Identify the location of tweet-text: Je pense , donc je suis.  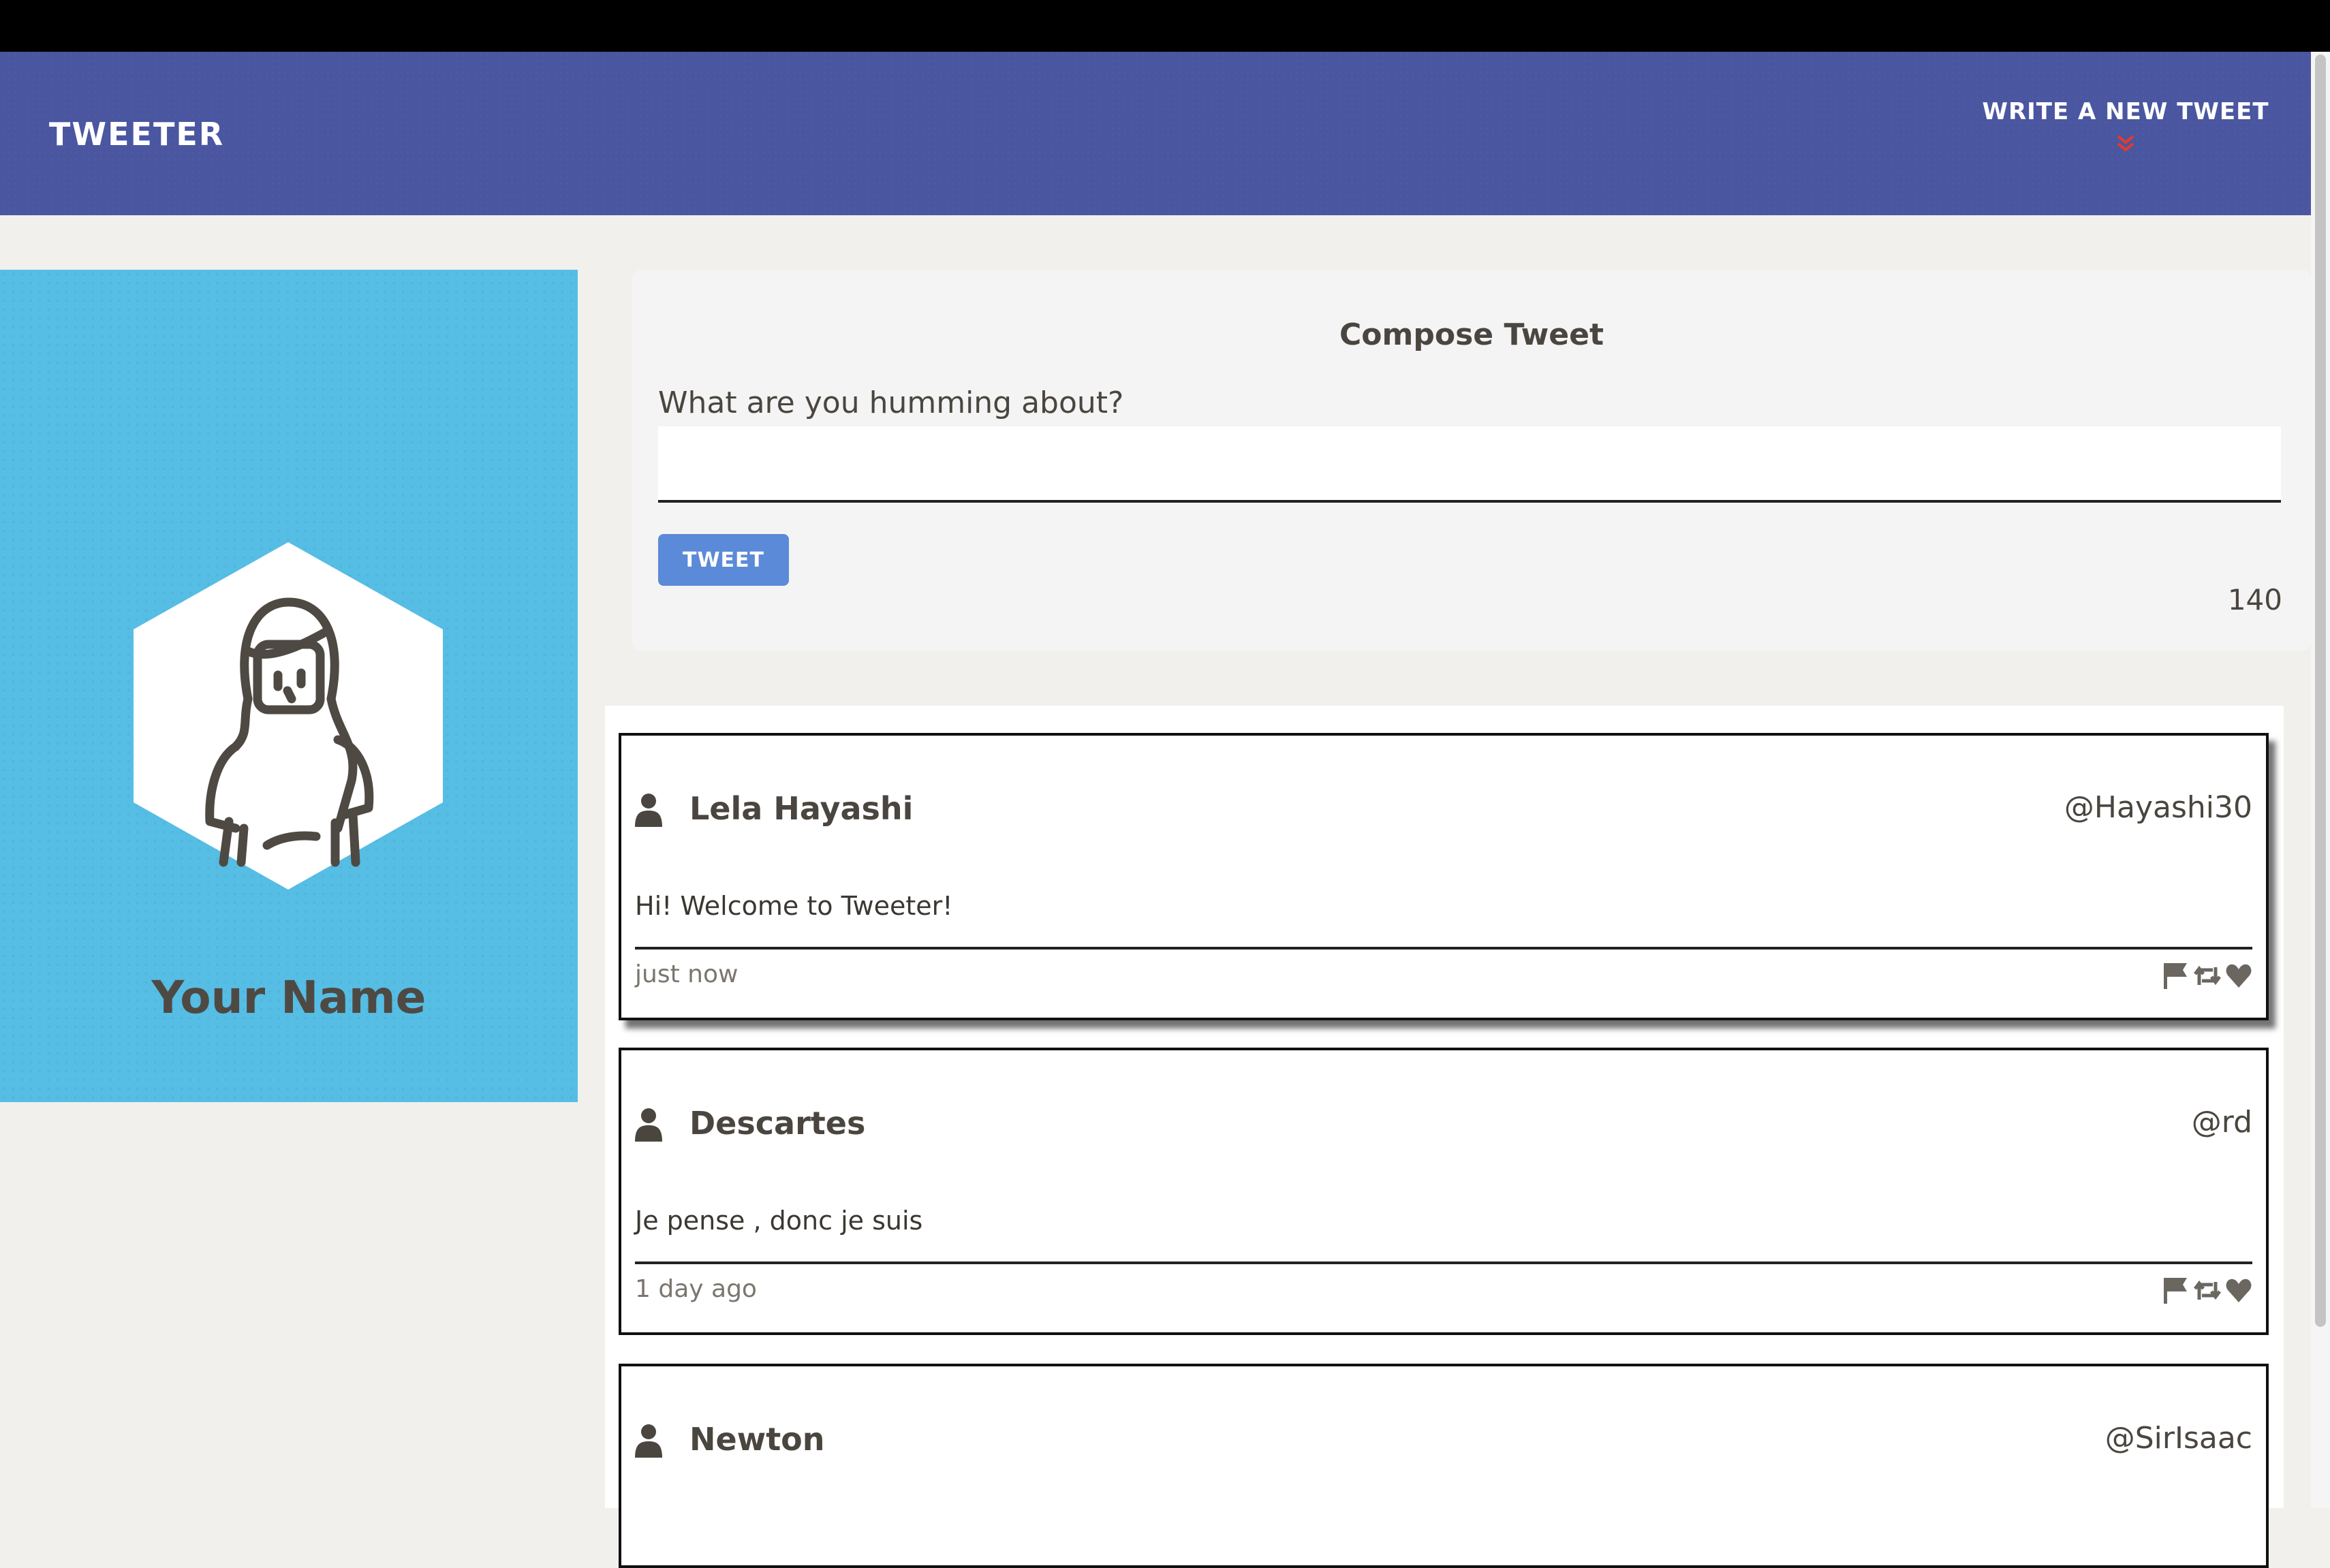
(779, 1221).